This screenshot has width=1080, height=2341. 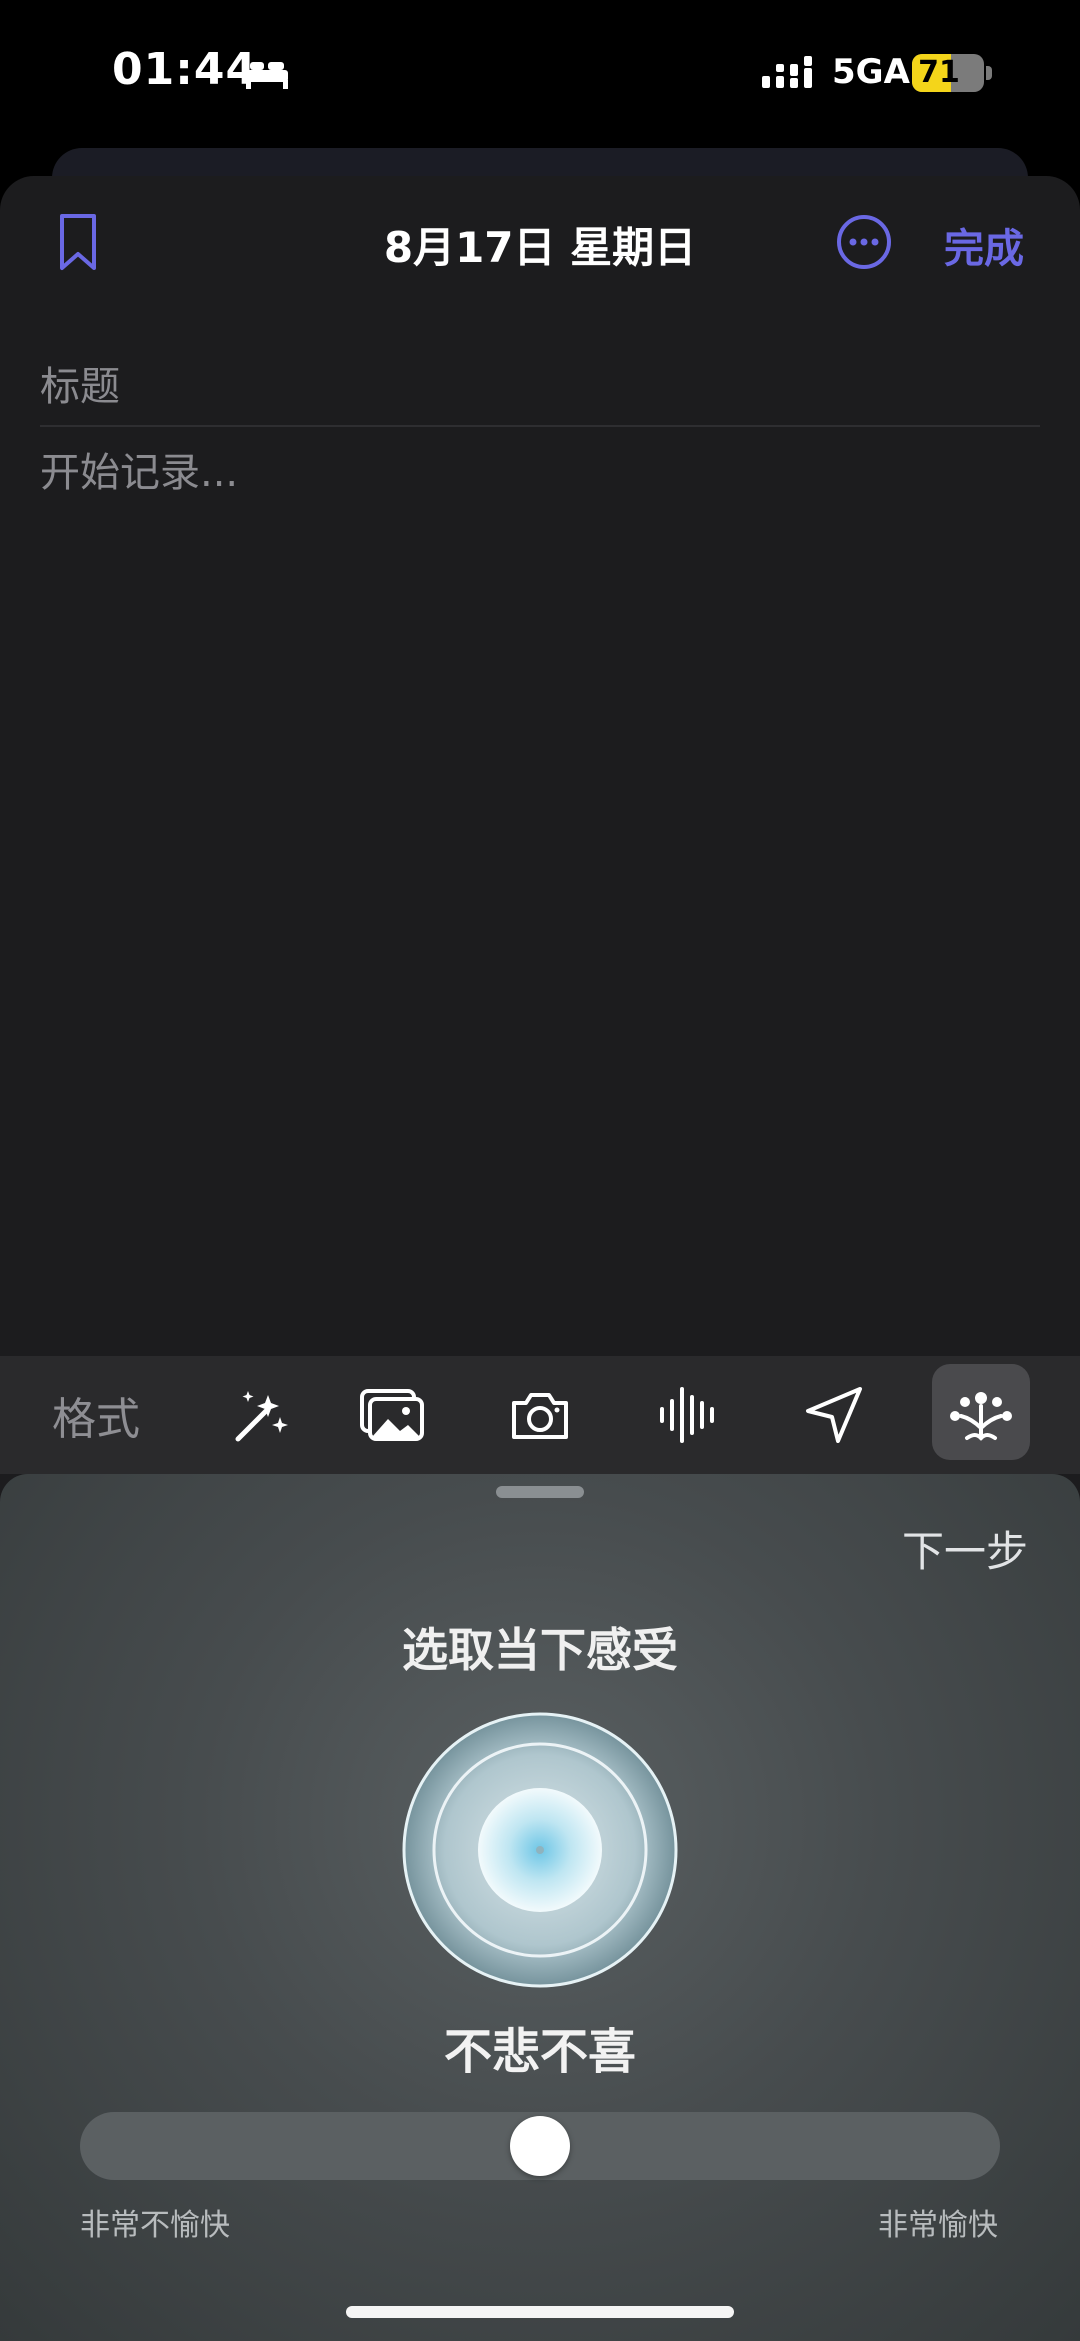 I want to click on entry-date-title: 8月17日 星期日, so click(x=540, y=247).